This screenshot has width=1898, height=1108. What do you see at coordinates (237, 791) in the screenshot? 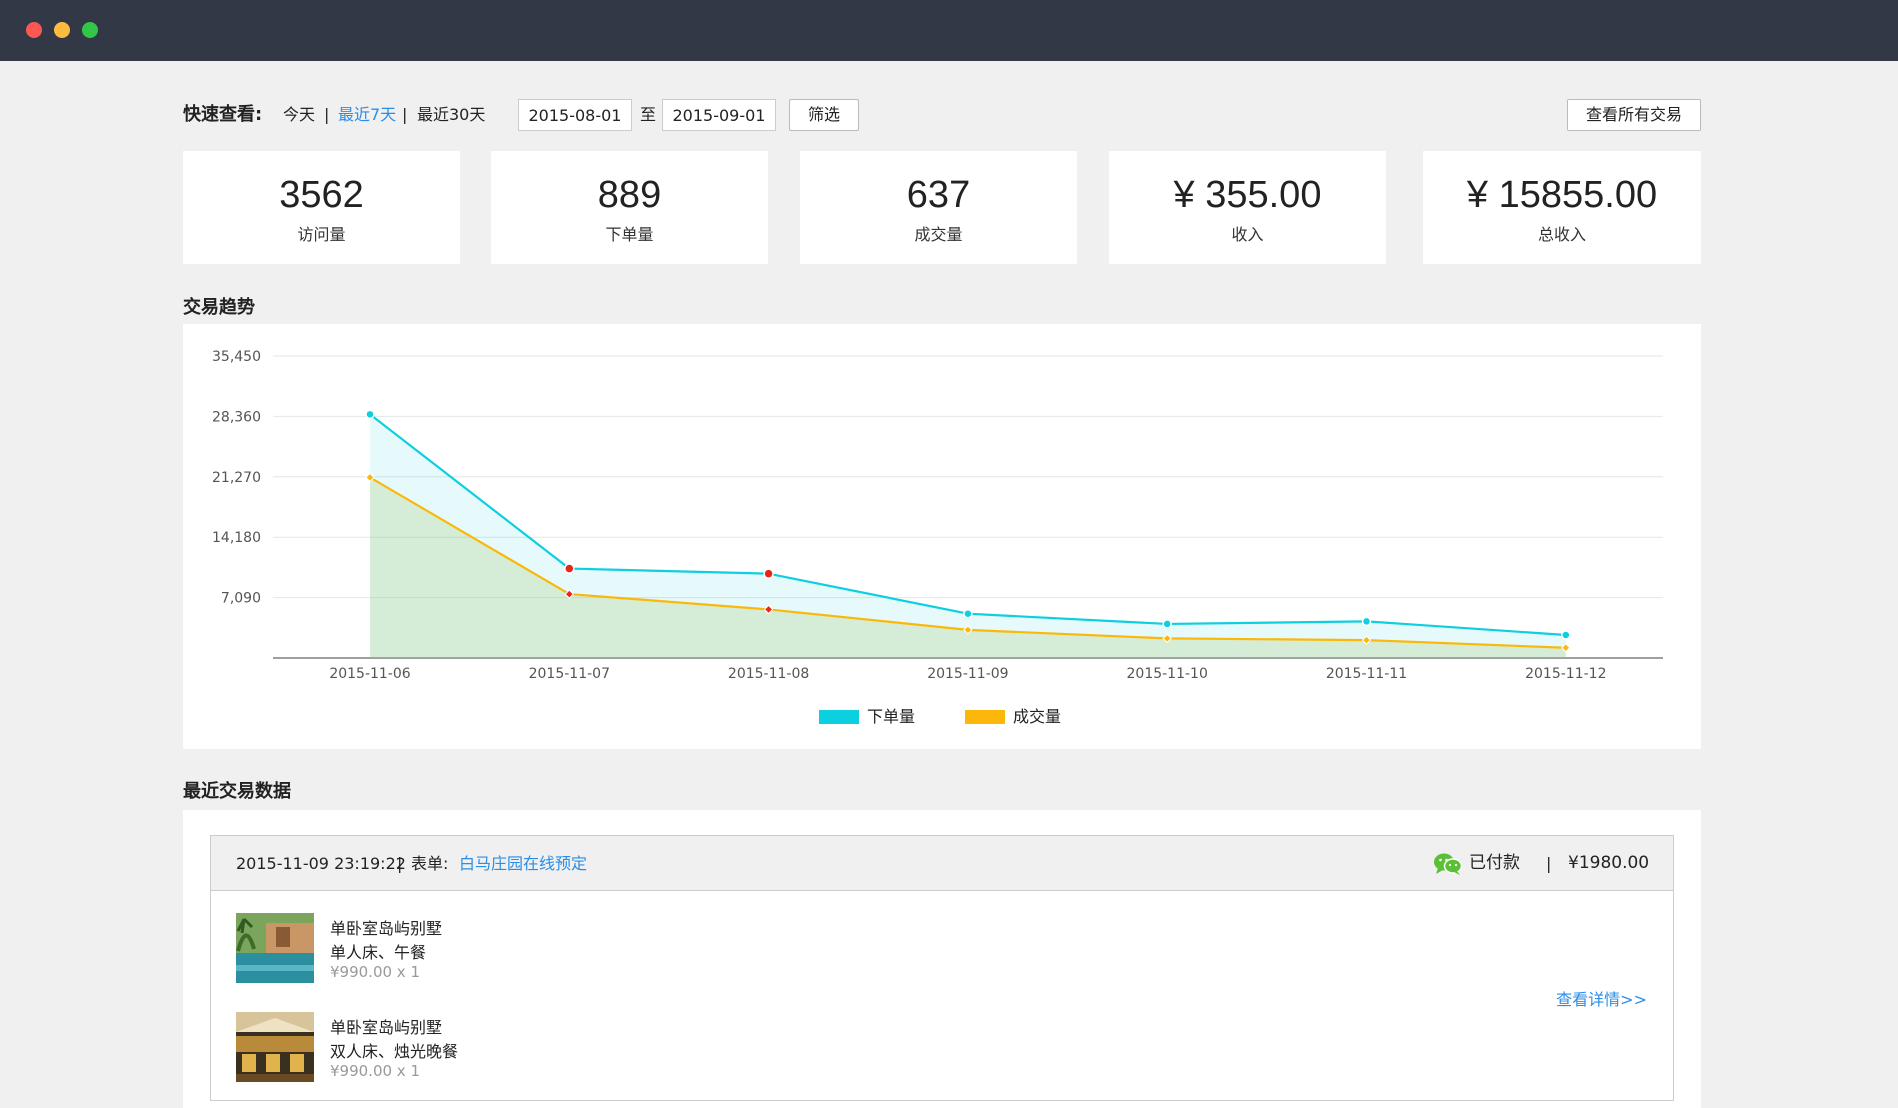
I see `recent-section-title: 最近交易数据` at bounding box center [237, 791].